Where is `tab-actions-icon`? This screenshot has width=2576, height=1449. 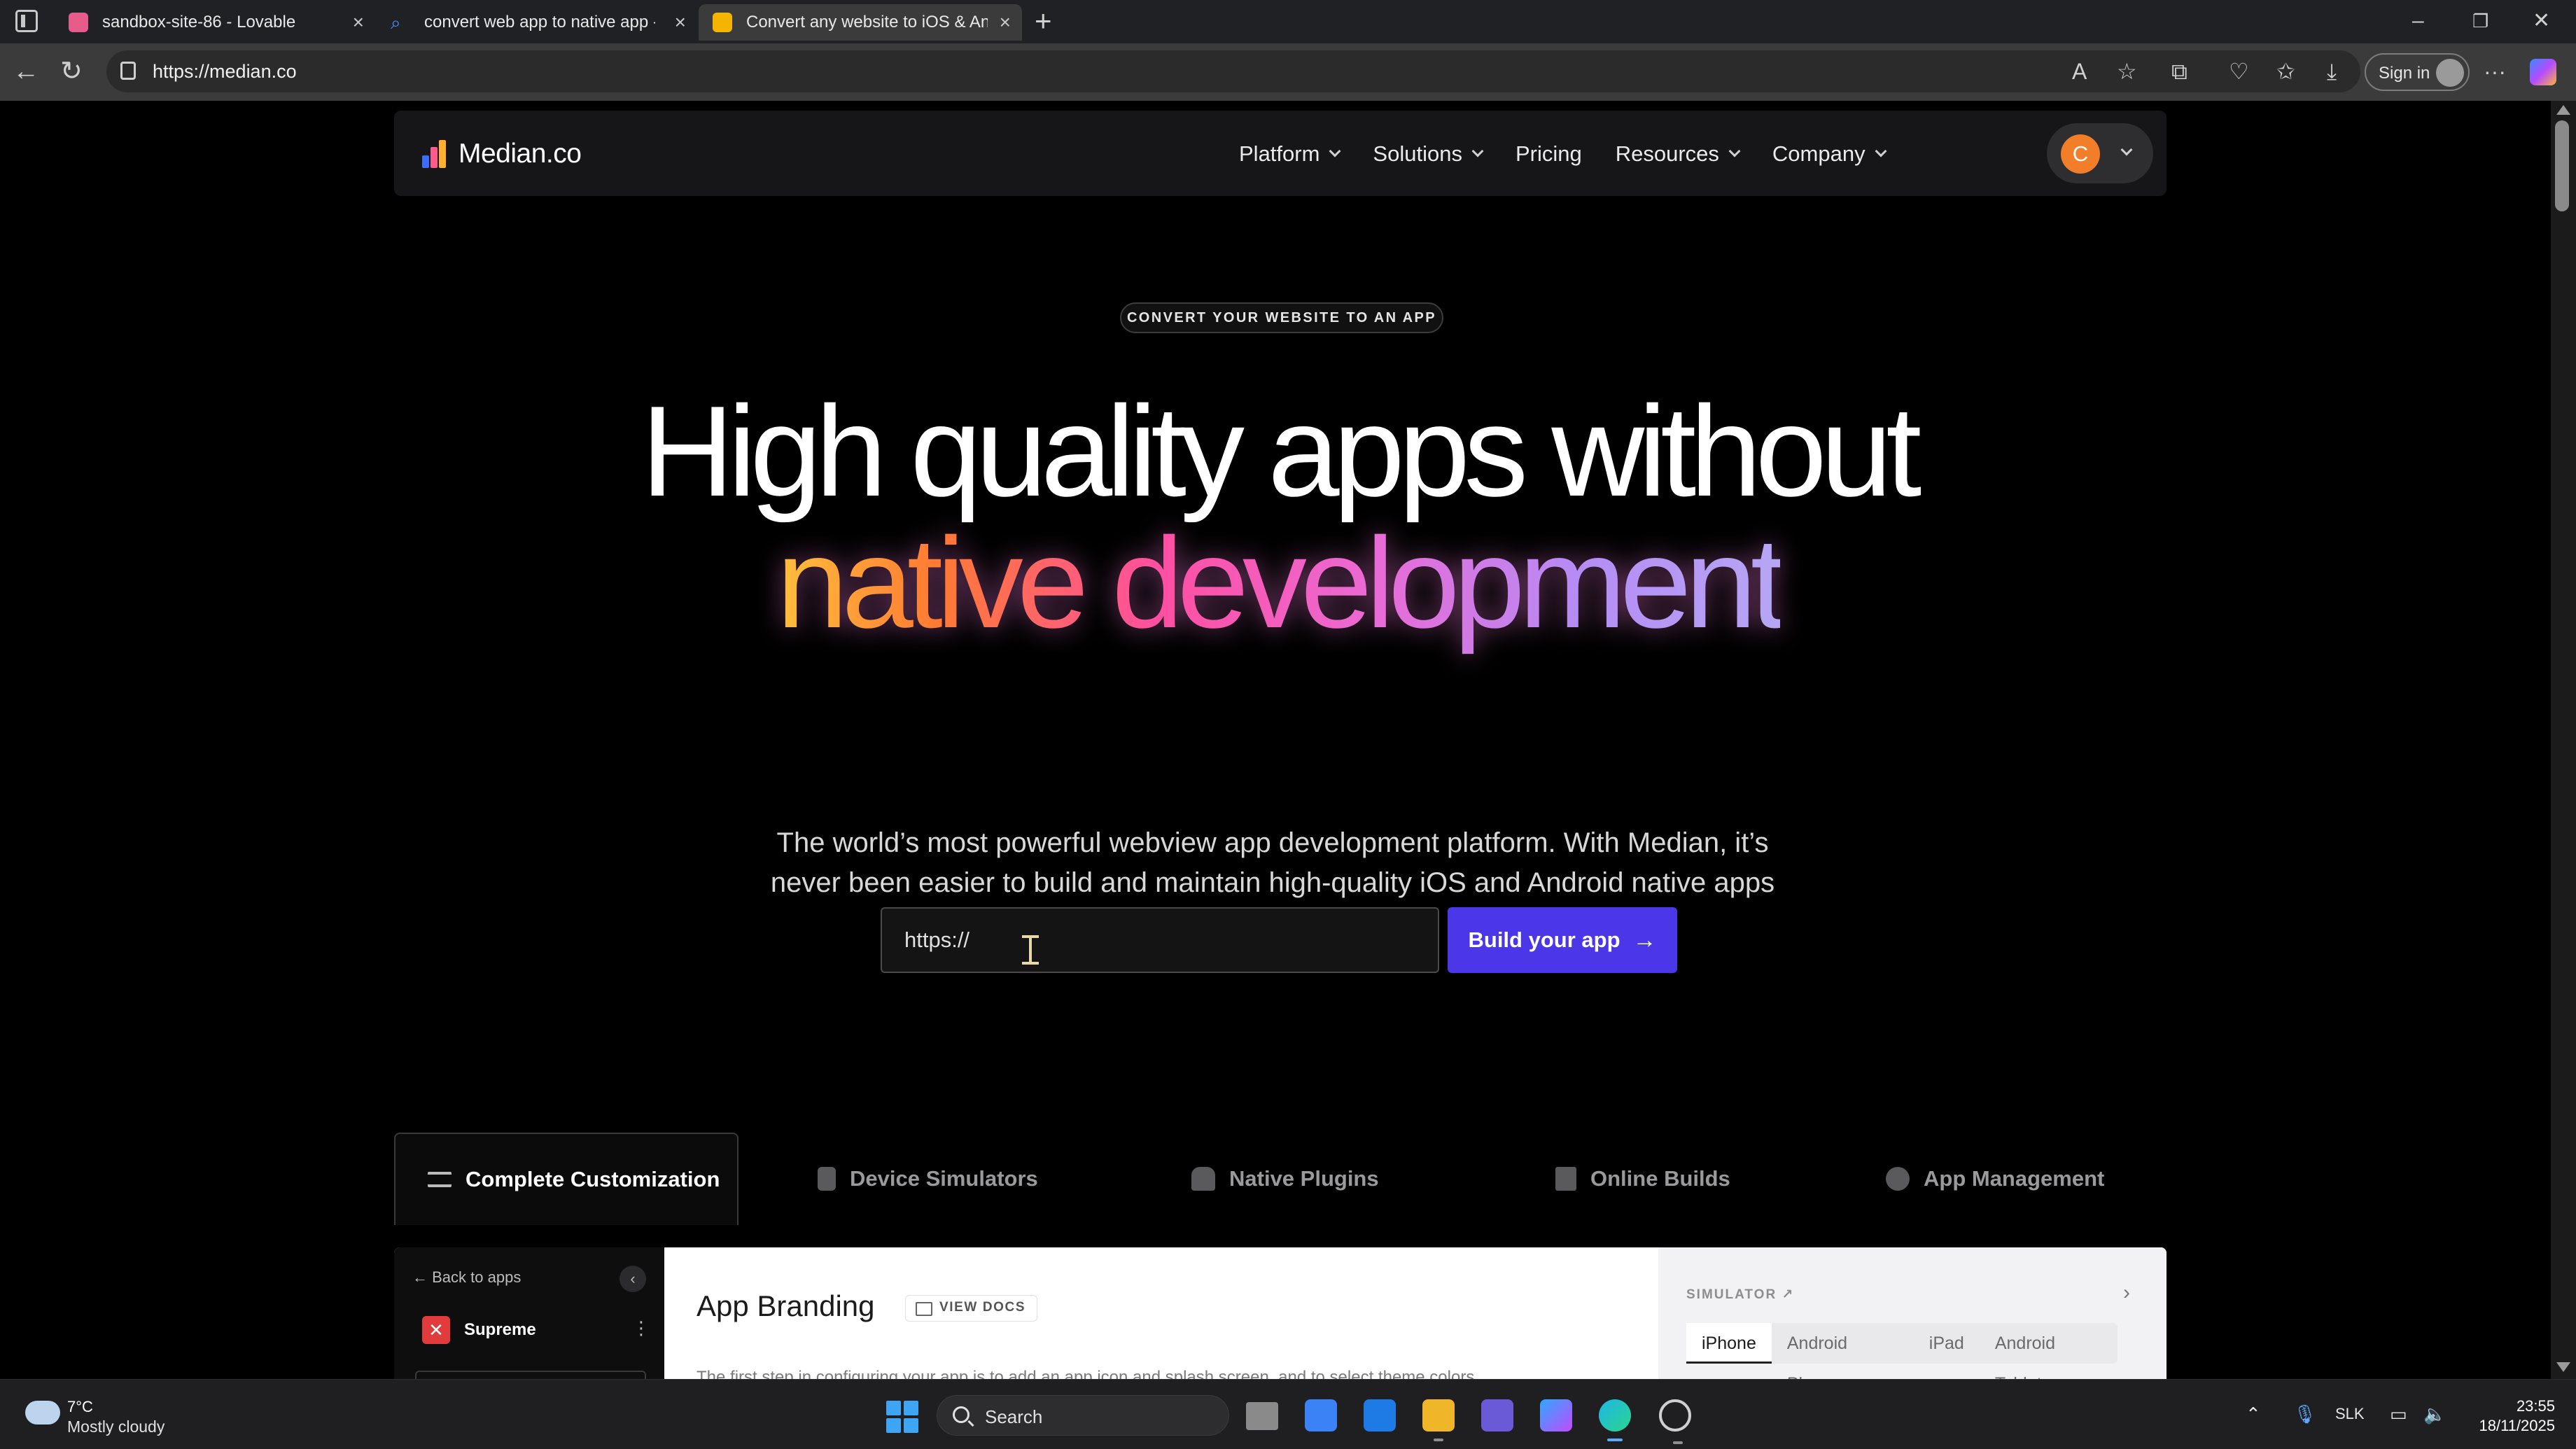 tab-actions-icon is located at coordinates (26, 21).